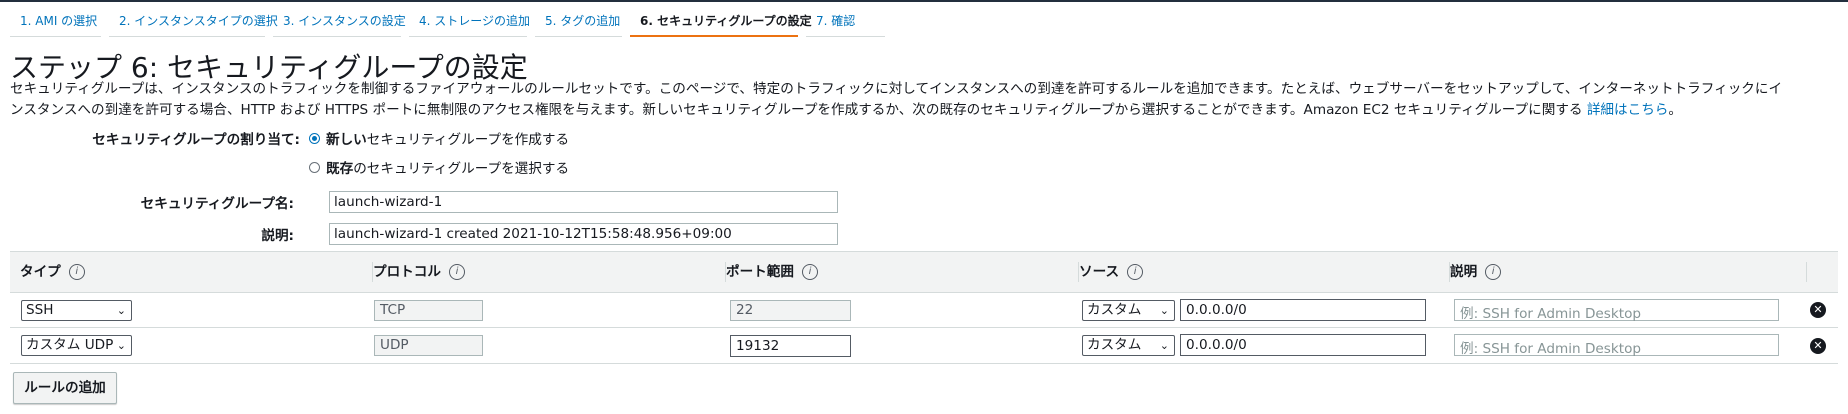  Describe the element at coordinates (790, 346) in the screenshot. I see `port-input: 19132` at that location.